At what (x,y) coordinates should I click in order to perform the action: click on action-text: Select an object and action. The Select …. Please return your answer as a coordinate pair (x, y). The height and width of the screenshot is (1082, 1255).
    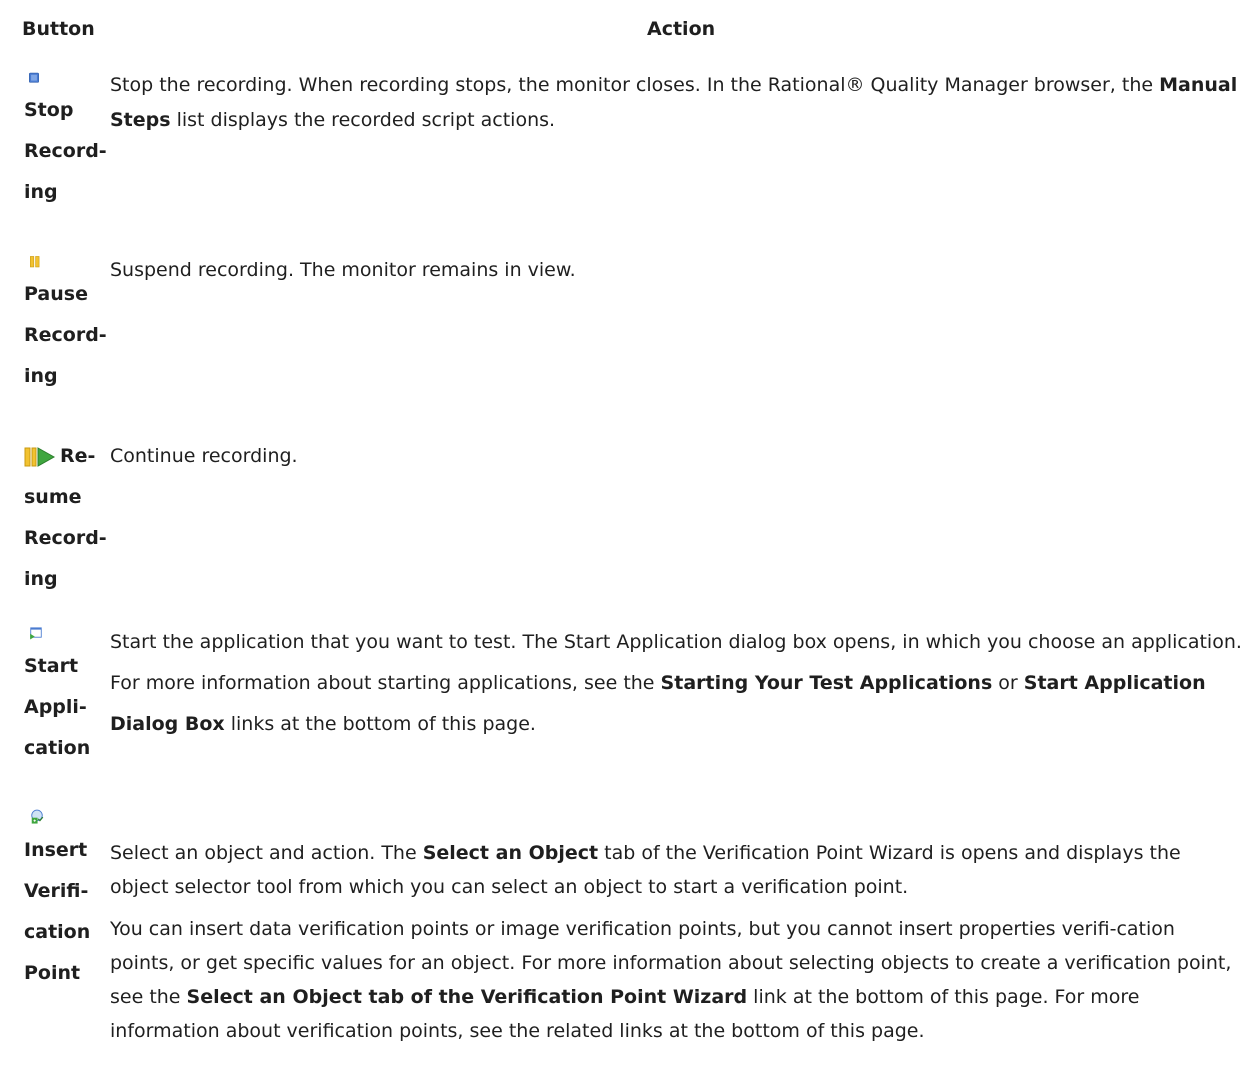
    Looking at the image, I should click on (645, 870).